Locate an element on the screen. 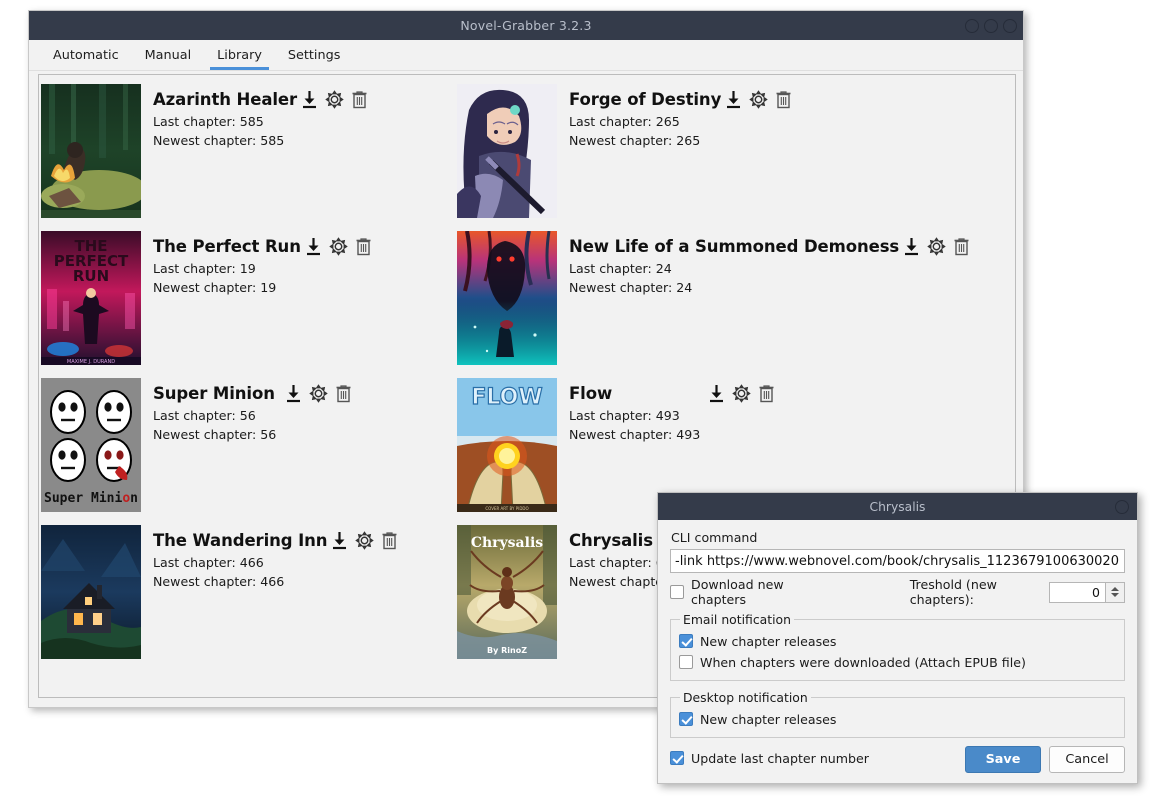  svg-text: RUN is located at coordinates (91, 276).